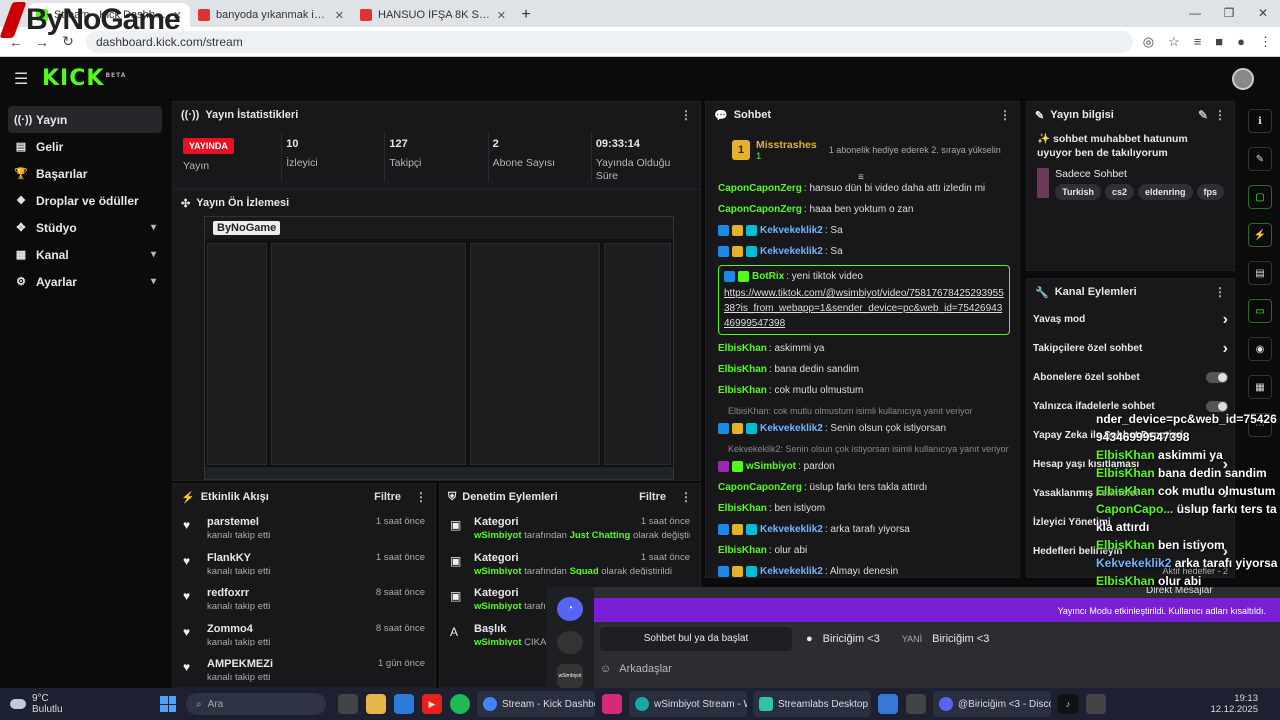 The image size is (1280, 720). I want to click on chat-icon: ▭, so click(1260, 311).